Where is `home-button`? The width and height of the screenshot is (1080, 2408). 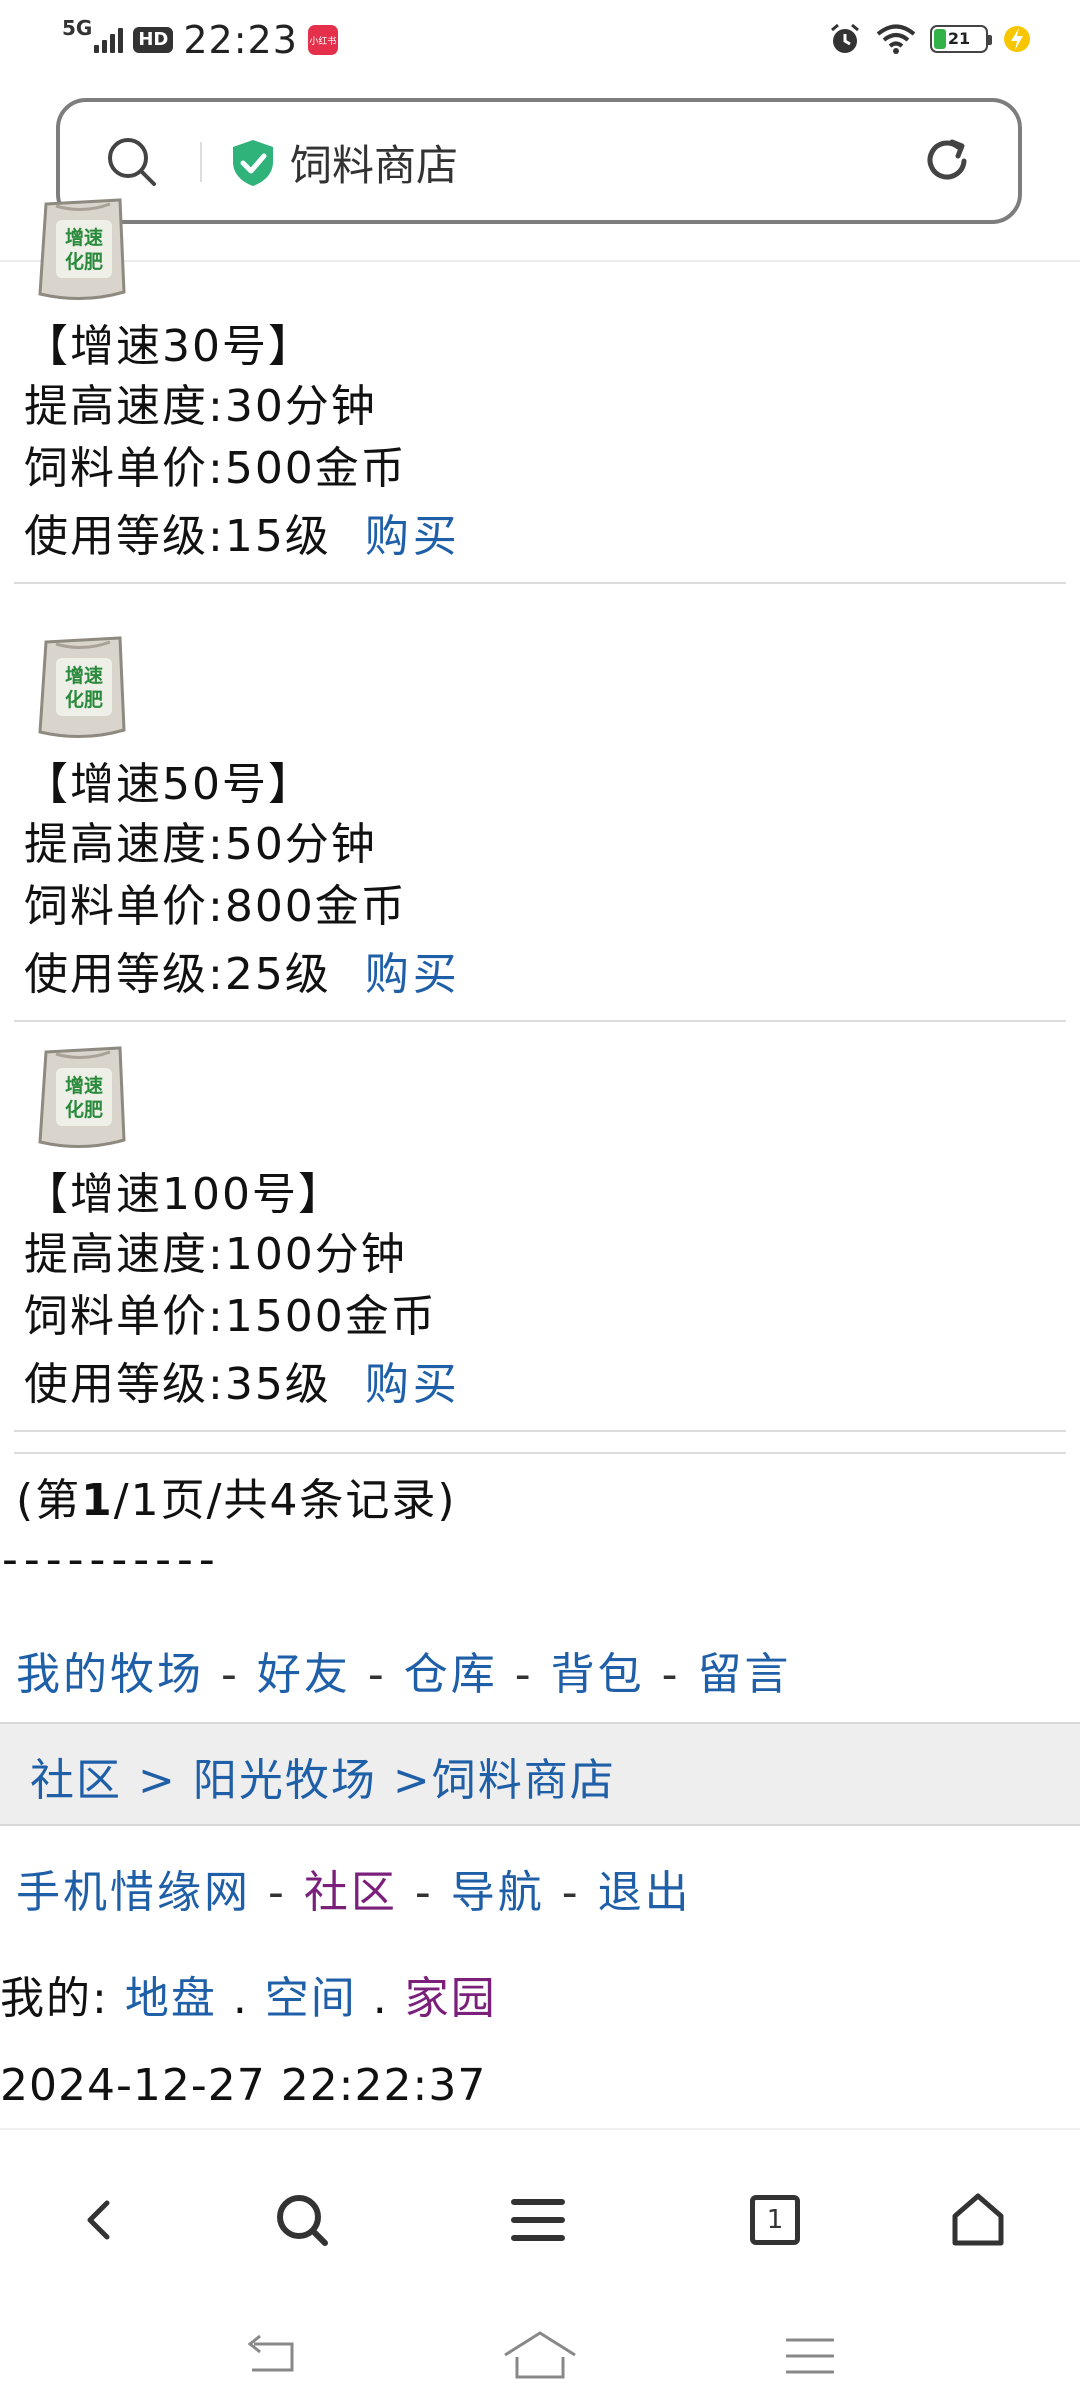 home-button is located at coordinates (978, 2220).